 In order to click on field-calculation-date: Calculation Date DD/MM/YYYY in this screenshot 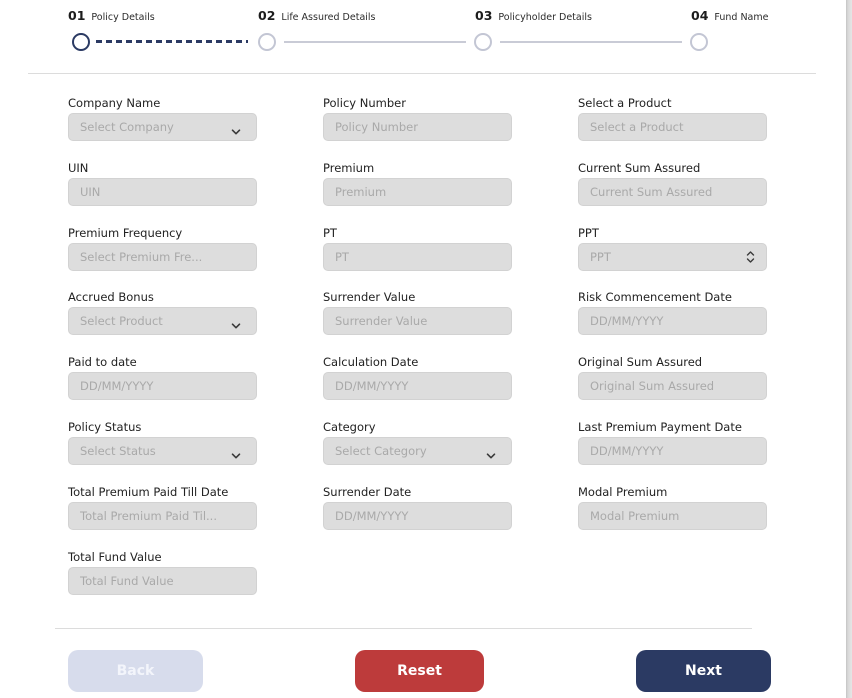, I will do `click(417, 377)`.